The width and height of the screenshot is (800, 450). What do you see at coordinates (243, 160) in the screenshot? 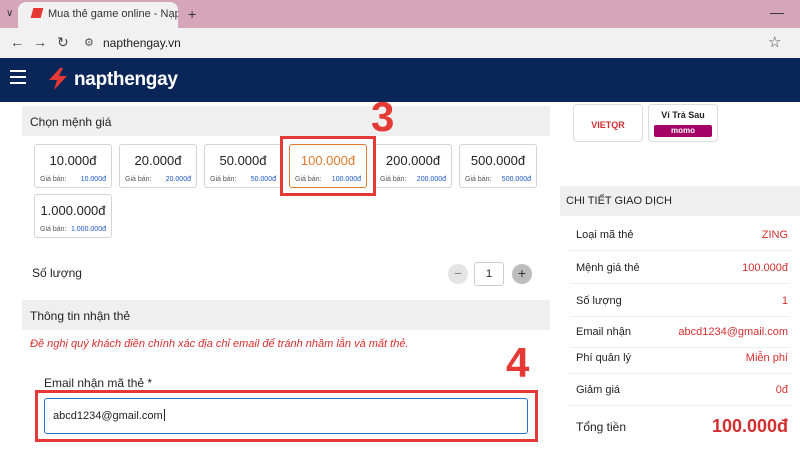
I see `denom-value: 50.000đ` at bounding box center [243, 160].